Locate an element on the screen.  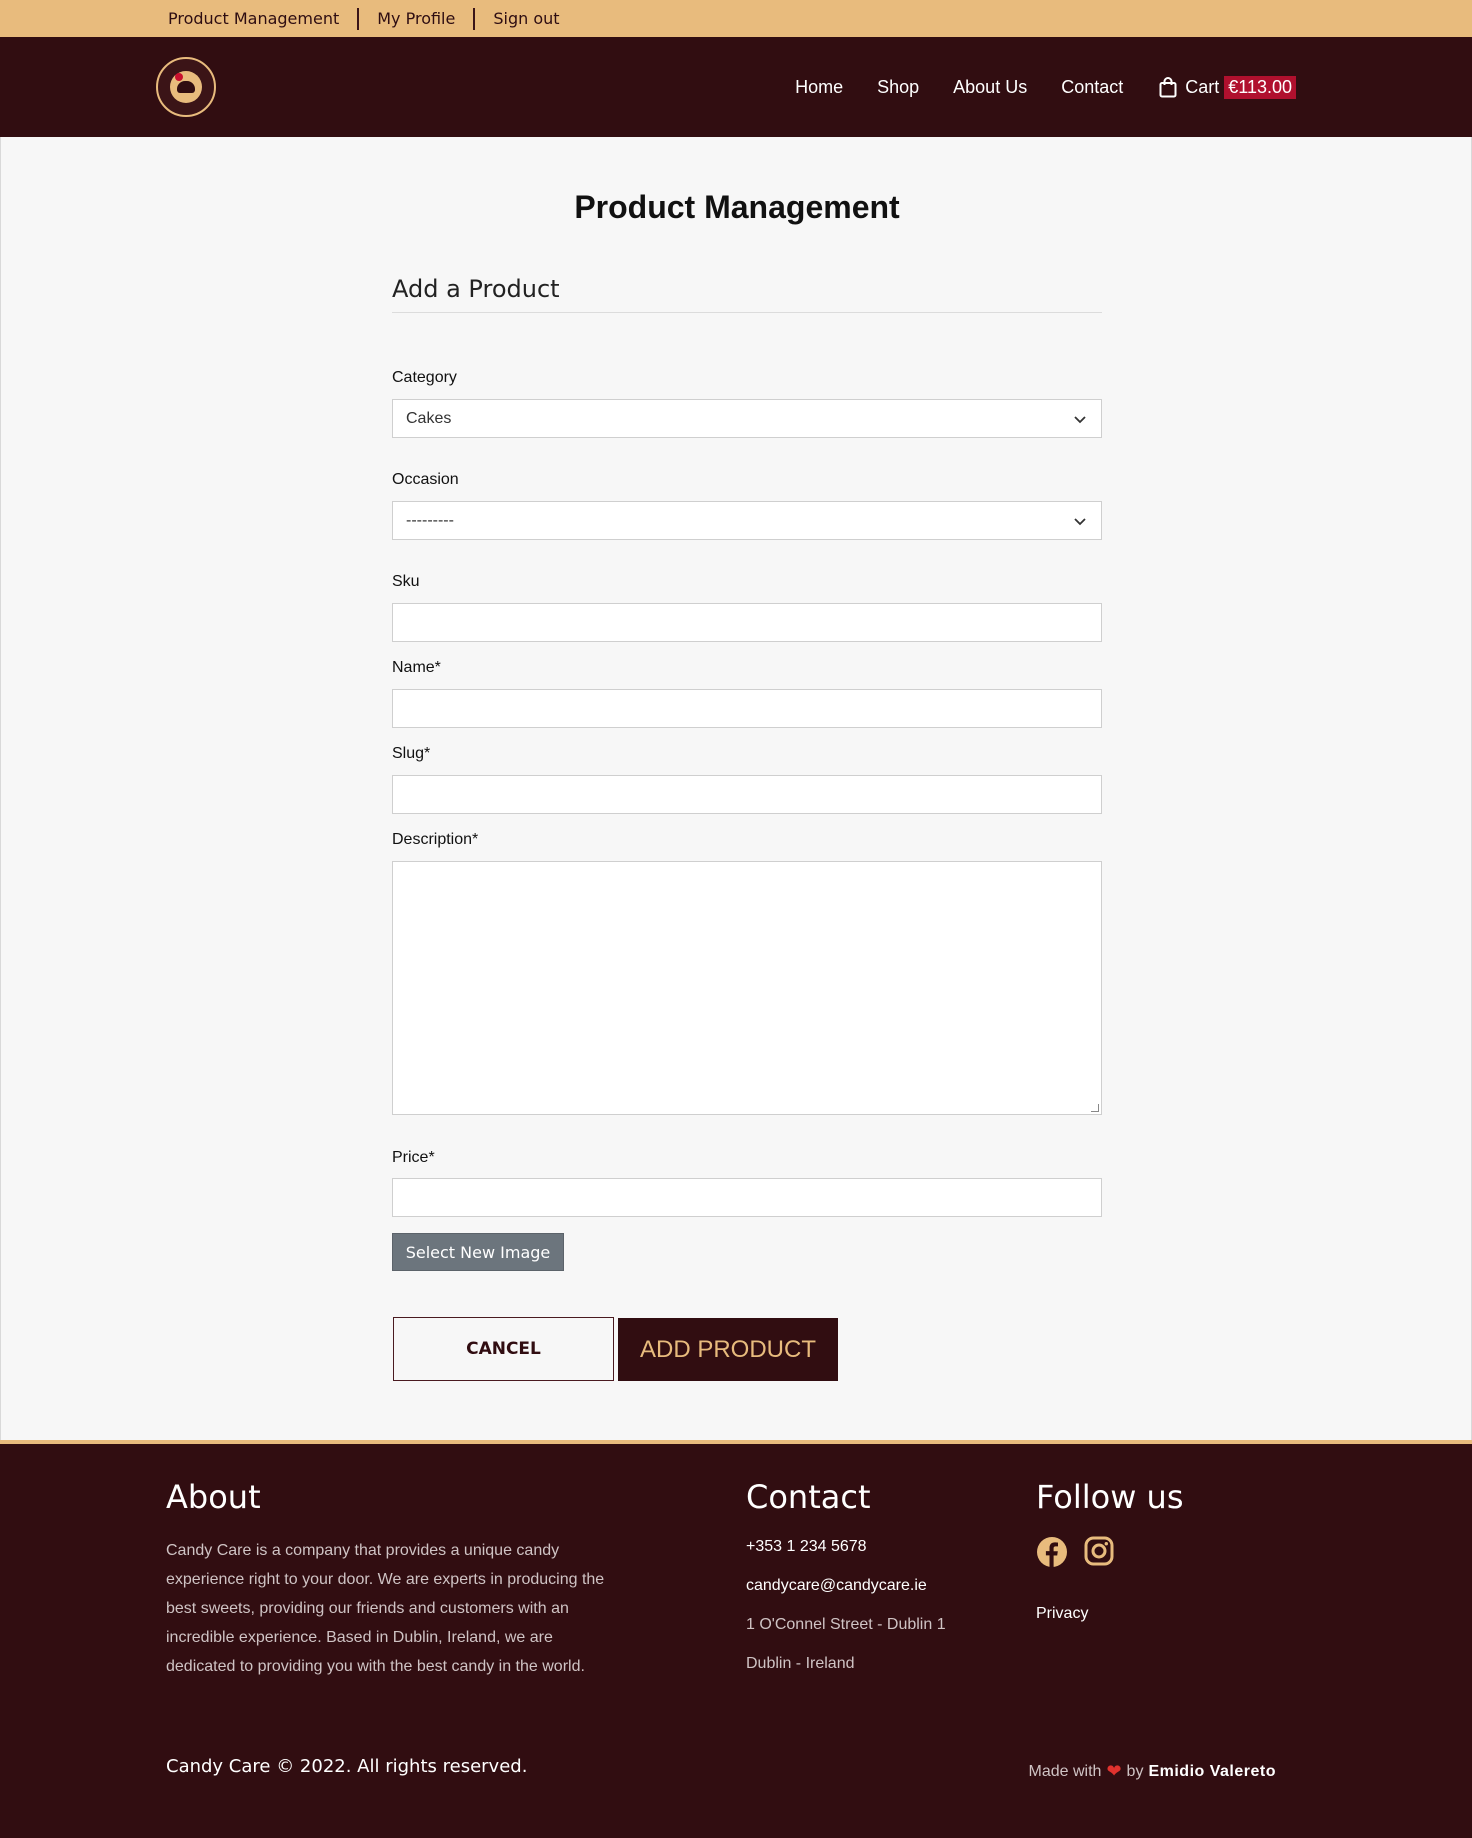
slug-input is located at coordinates (747, 794).